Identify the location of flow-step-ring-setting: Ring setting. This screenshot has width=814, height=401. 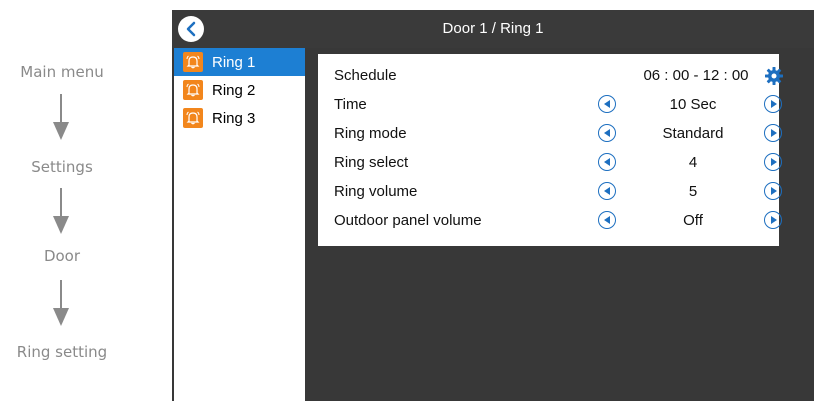
(62, 352).